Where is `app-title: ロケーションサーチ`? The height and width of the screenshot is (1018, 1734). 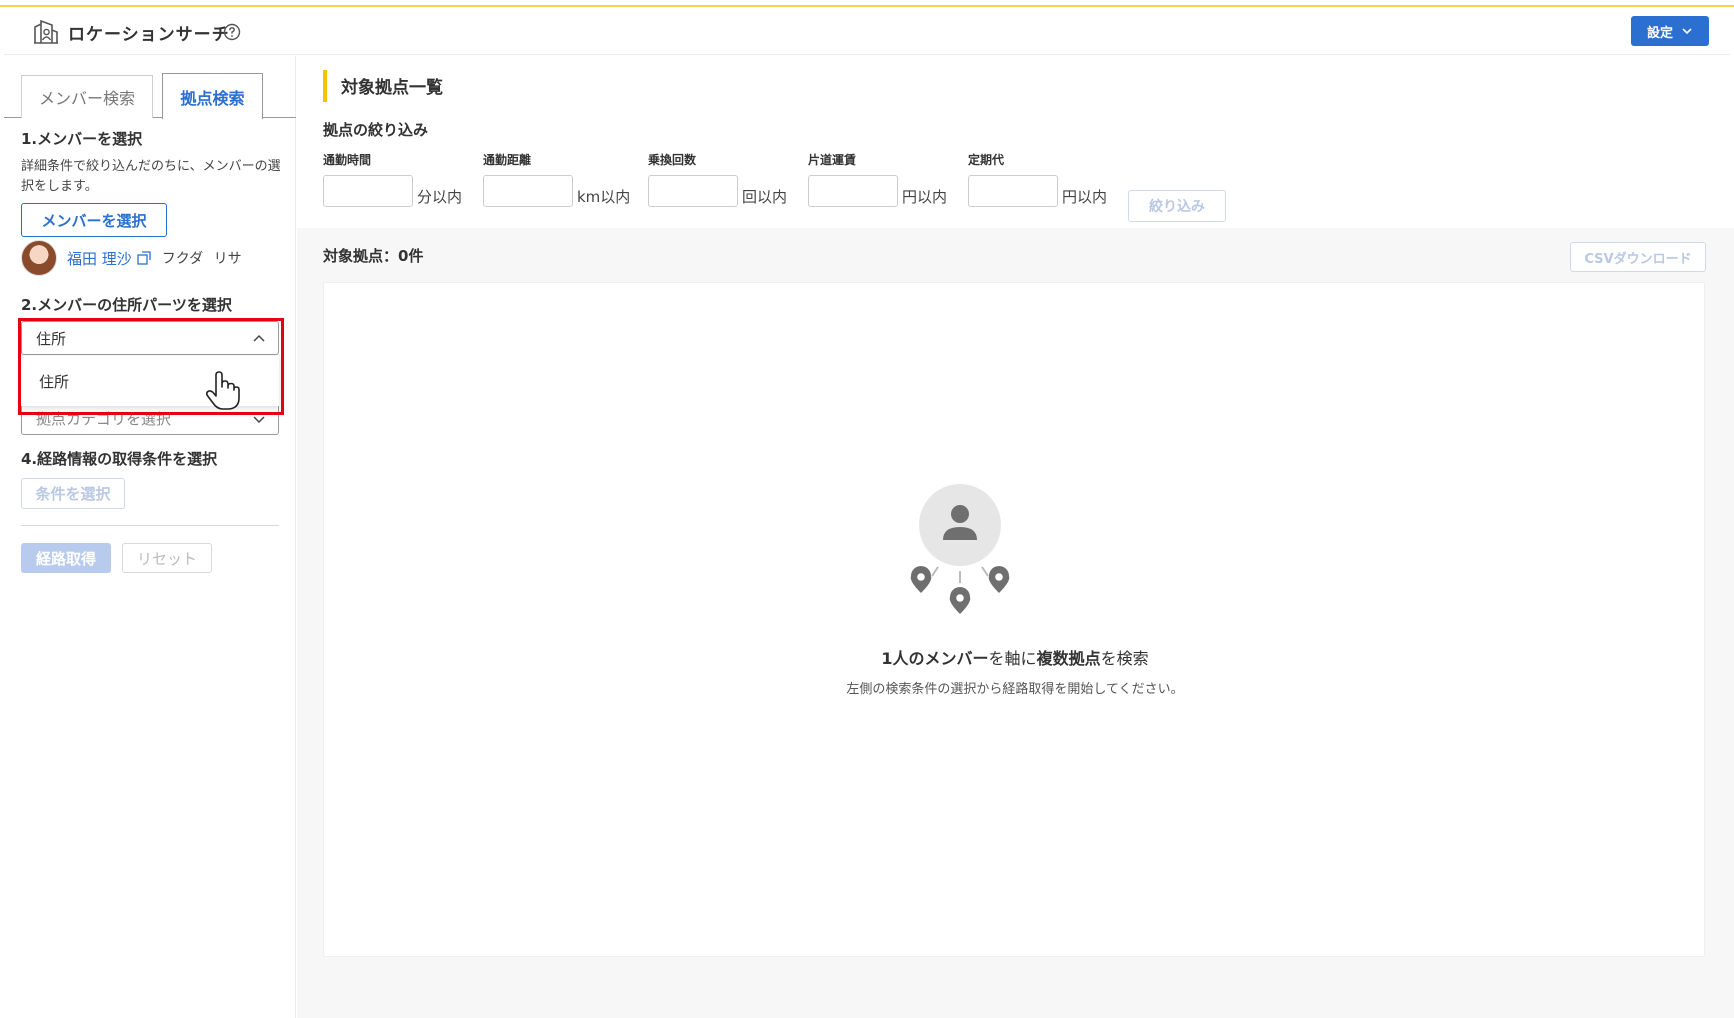 app-title: ロケーションサーチ is located at coordinates (149, 35).